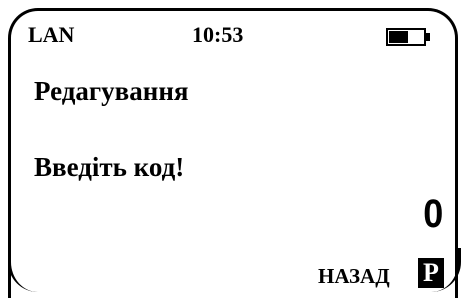 Image resolution: width=467 pixels, height=300 pixels. I want to click on screen-title: Редагування, so click(111, 91).